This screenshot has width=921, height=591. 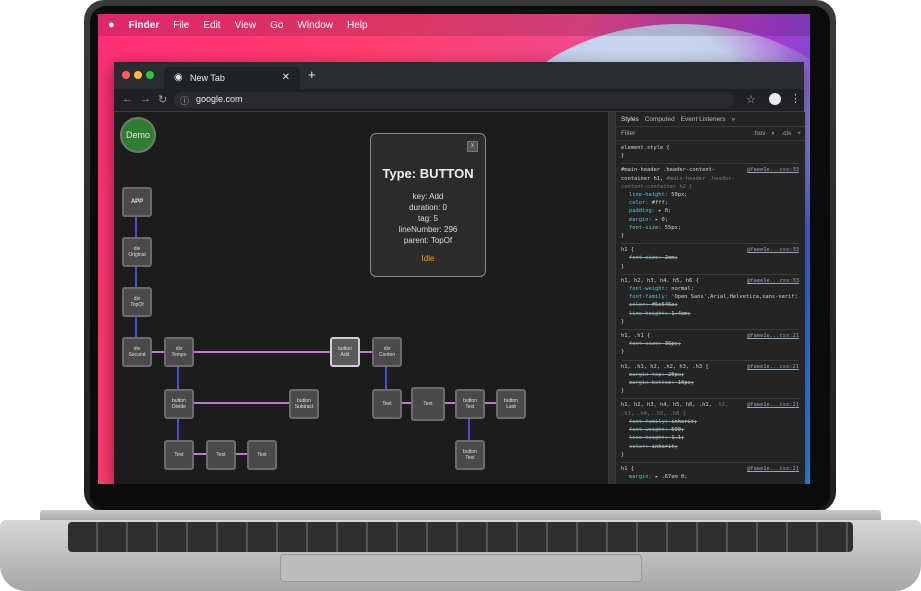 What do you see at coordinates (428, 229) in the screenshot?
I see `detail-linenumber: lineNumber: 296` at bounding box center [428, 229].